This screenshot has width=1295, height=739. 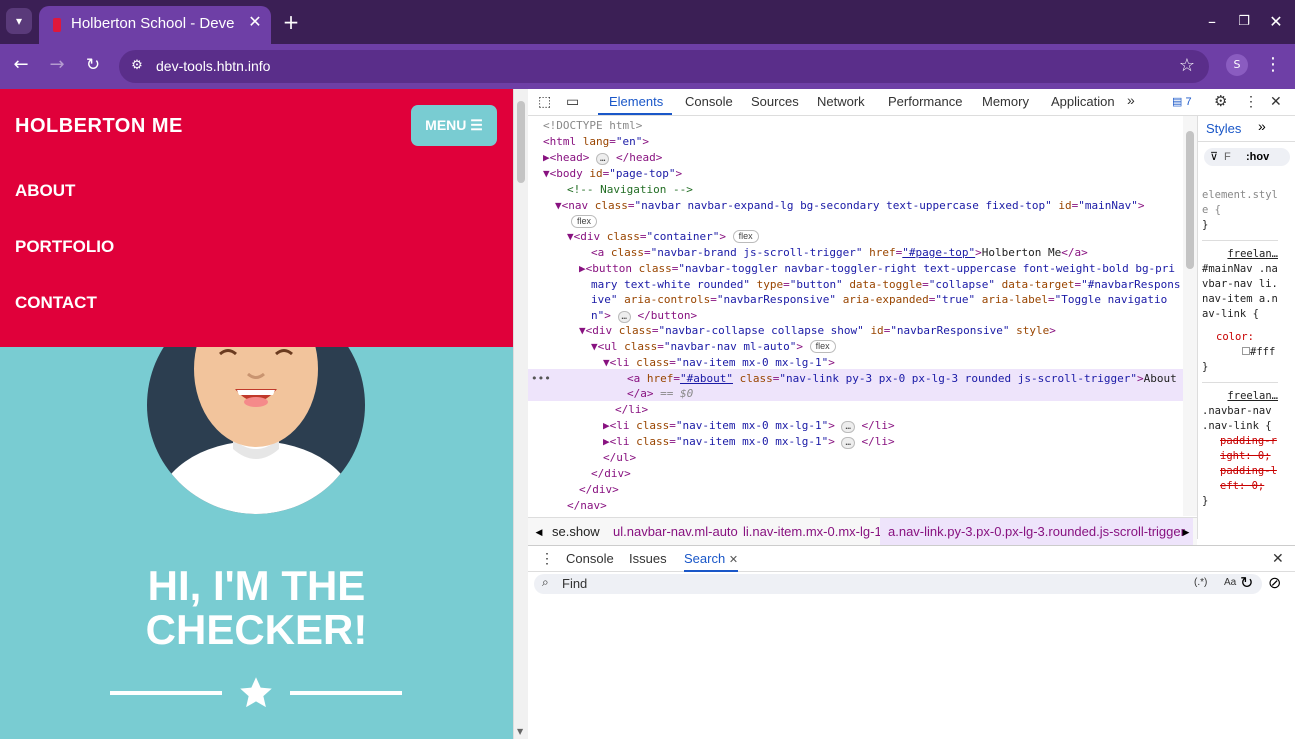 I want to click on reload-icon: ↻, so click(x=93, y=65).